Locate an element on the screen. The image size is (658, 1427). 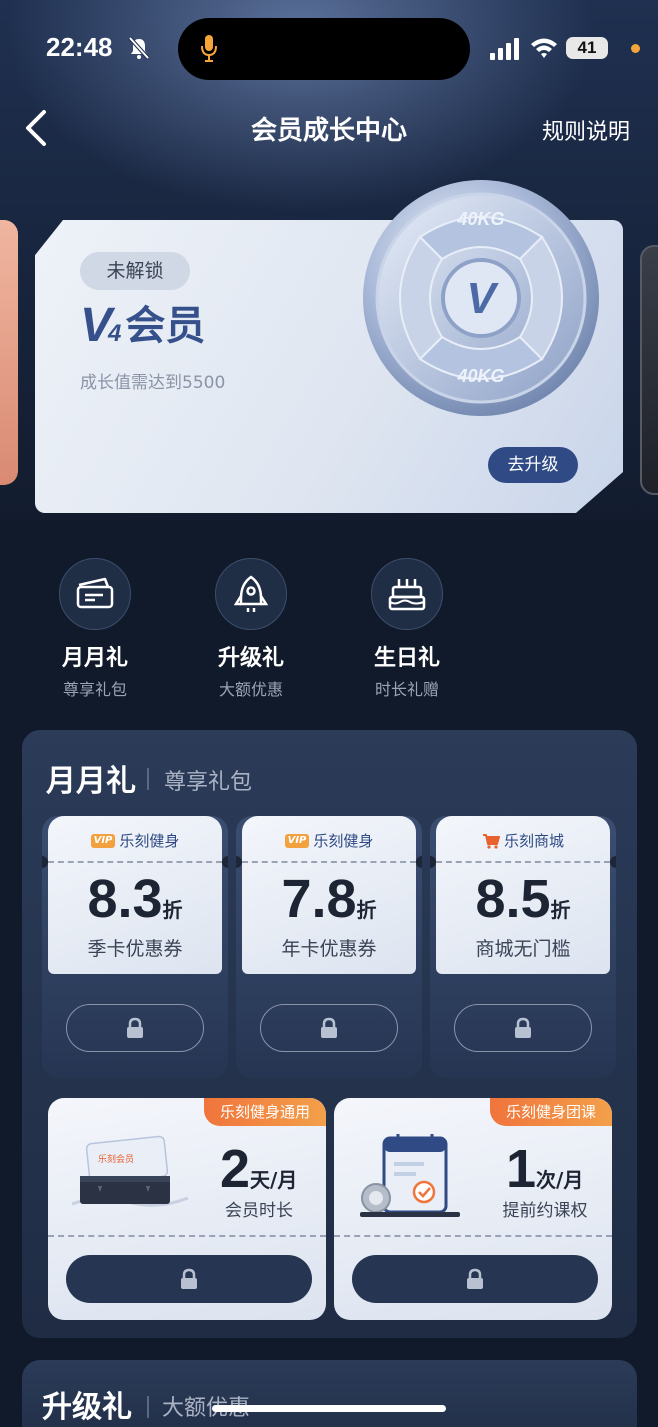
coupon-discount: 8.3 is located at coordinates (125, 899).